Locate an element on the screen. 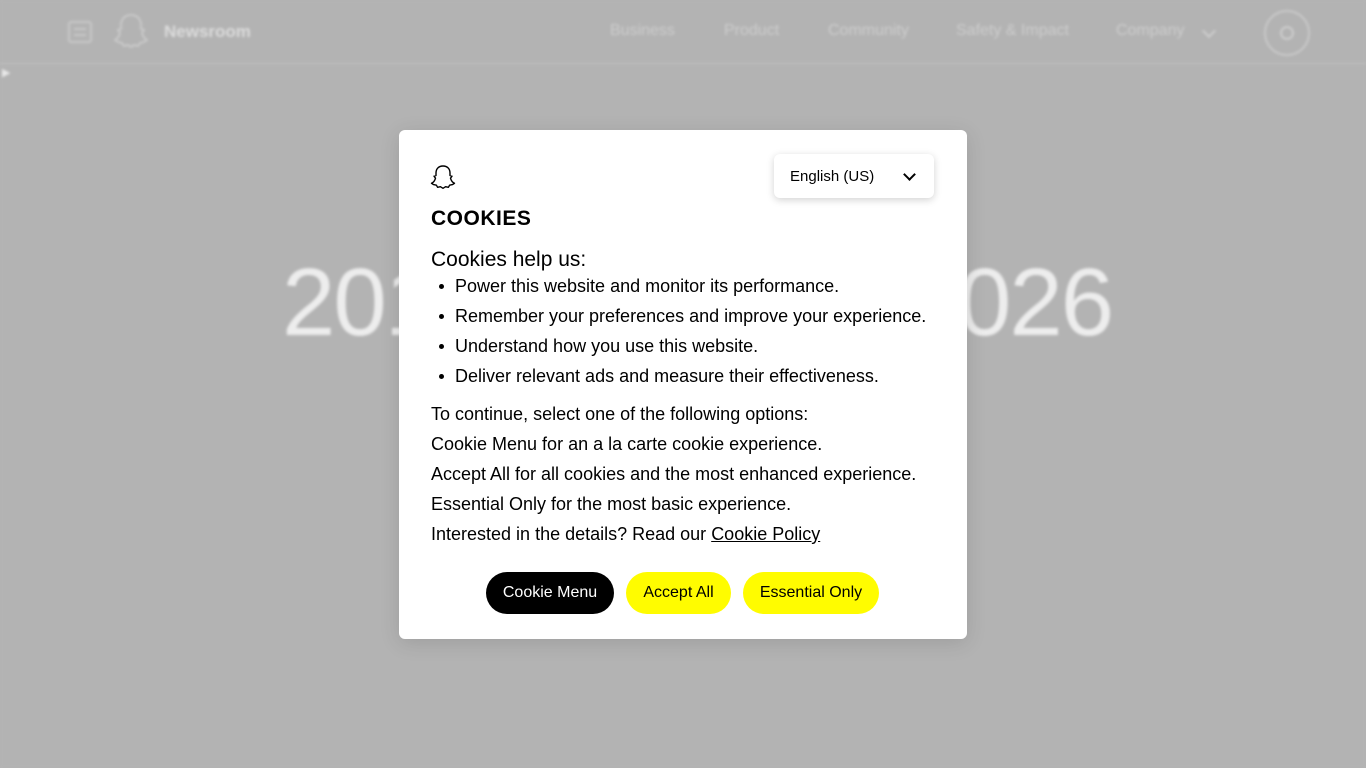  brand-name: Newsroom is located at coordinates (207, 32).